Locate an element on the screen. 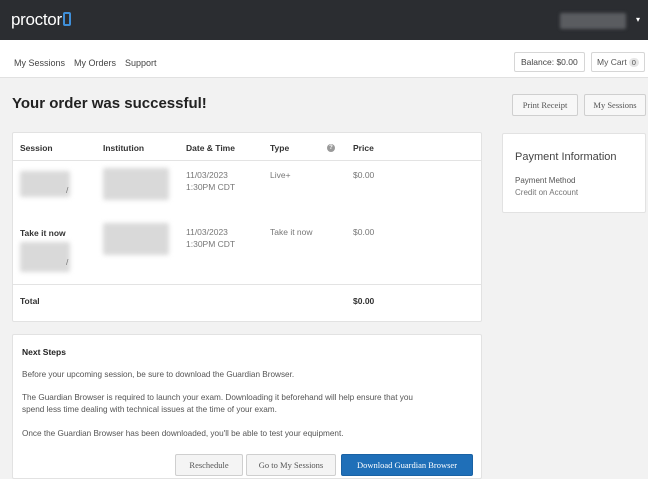 The height and width of the screenshot is (479, 648). chevron-down-icon: ▾ is located at coordinates (638, 19).